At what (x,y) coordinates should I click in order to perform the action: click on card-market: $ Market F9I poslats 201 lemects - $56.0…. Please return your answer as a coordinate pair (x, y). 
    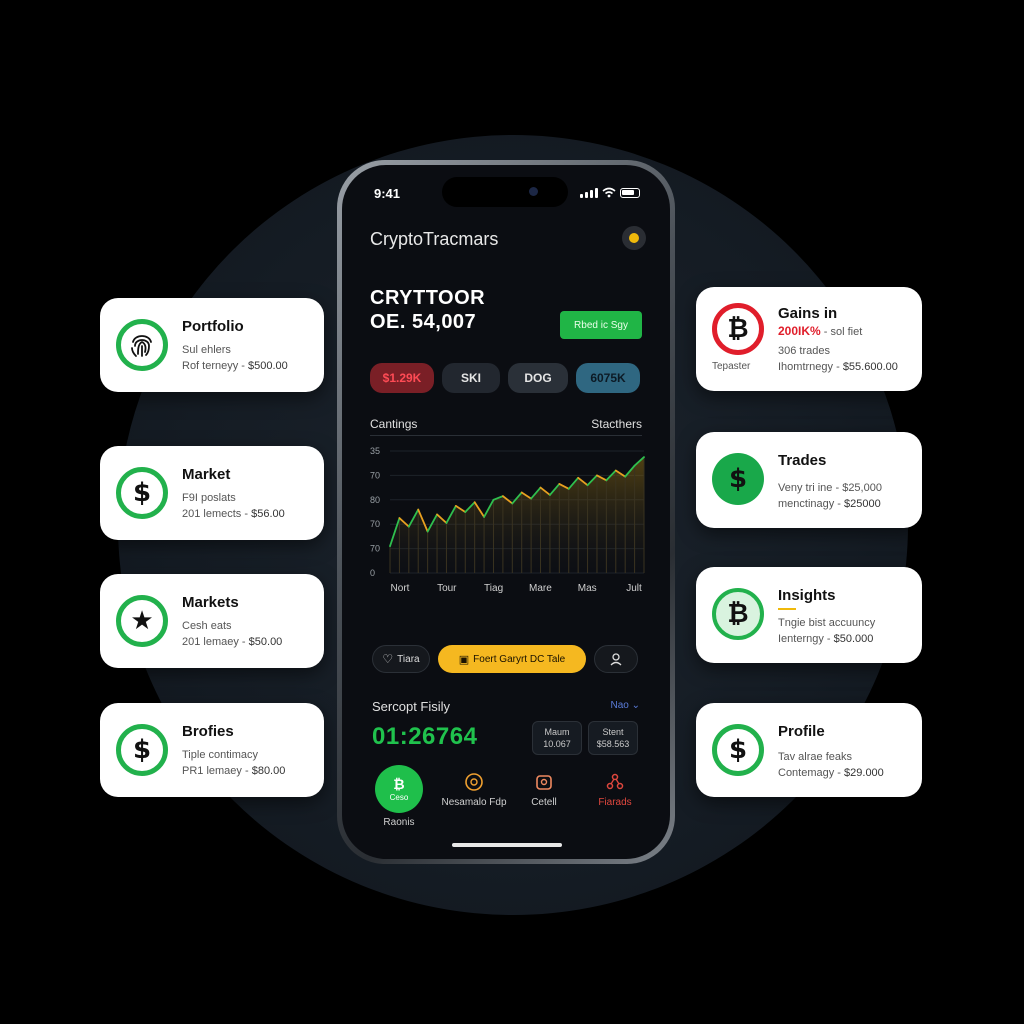
    Looking at the image, I should click on (212, 493).